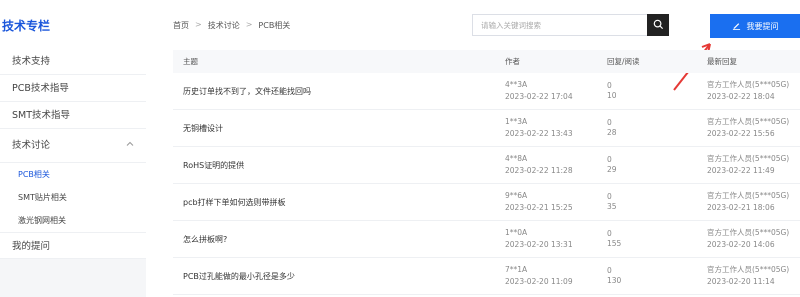 This screenshot has height=297, width=800. What do you see at coordinates (339, 91) in the screenshot?
I see `row-title: 历史订单找不到了，文件还能找回吗` at bounding box center [339, 91].